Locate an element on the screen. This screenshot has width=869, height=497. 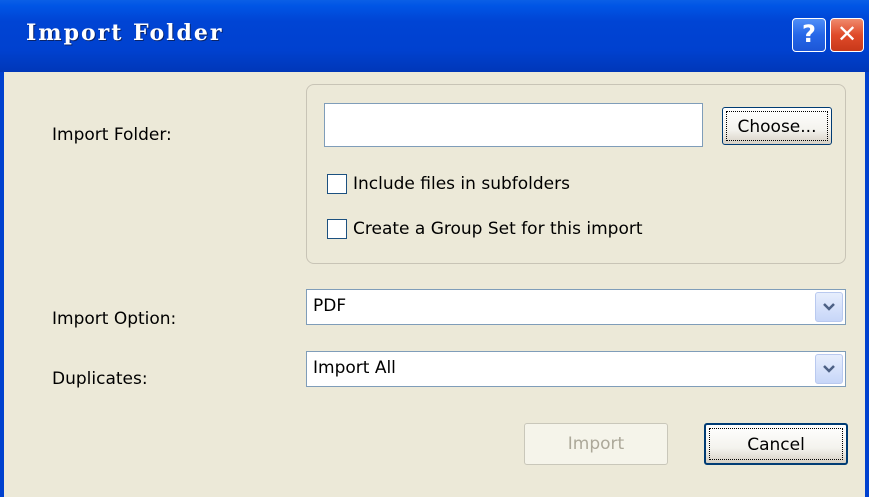
include-subfolders-label: Include files in subfolders is located at coordinates (461, 184).